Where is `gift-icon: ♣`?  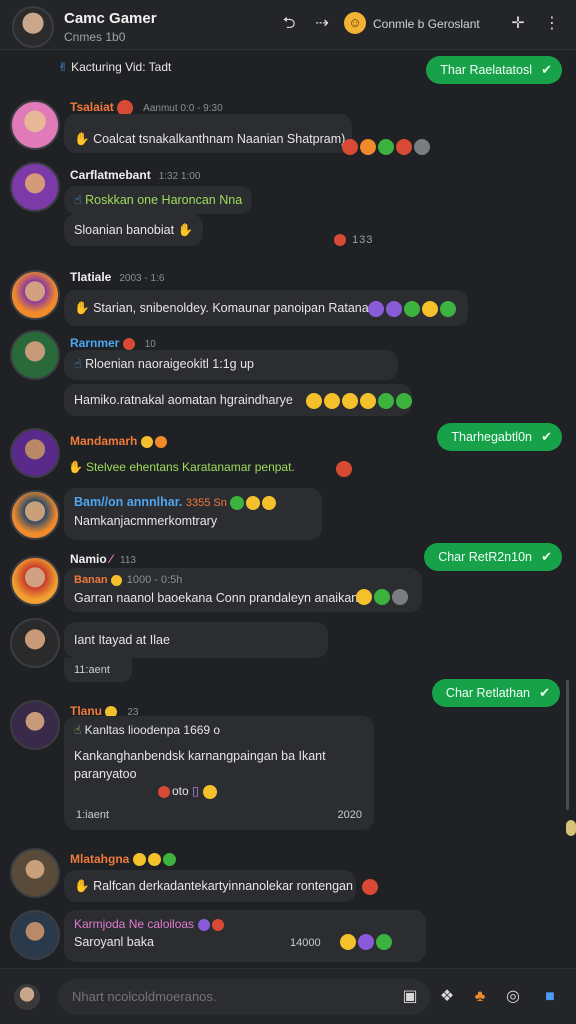
gift-icon: ♣ is located at coordinates (480, 997).